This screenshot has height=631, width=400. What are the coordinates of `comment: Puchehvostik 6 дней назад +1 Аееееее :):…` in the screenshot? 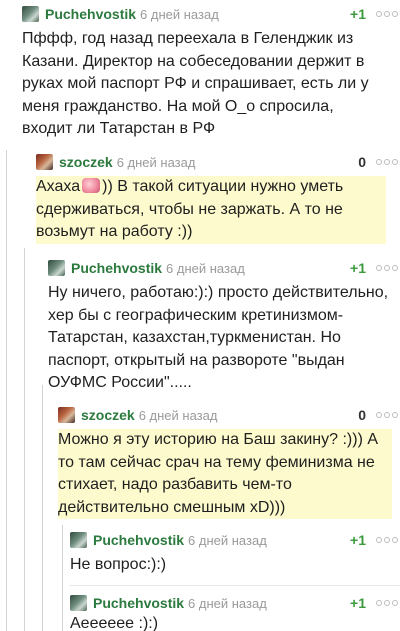 It's located at (235, 612).